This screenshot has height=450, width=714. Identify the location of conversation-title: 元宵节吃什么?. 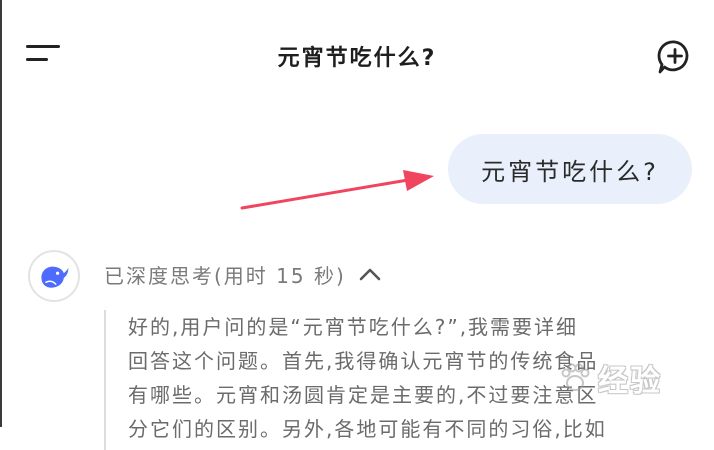
(357, 58).